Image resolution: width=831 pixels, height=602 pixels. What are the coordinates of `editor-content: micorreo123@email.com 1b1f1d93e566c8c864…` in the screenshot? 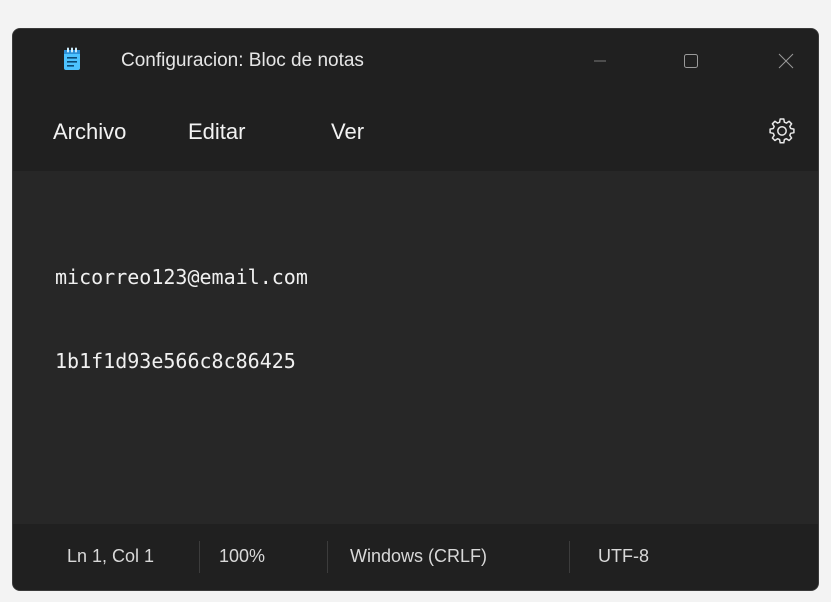 It's located at (181, 319).